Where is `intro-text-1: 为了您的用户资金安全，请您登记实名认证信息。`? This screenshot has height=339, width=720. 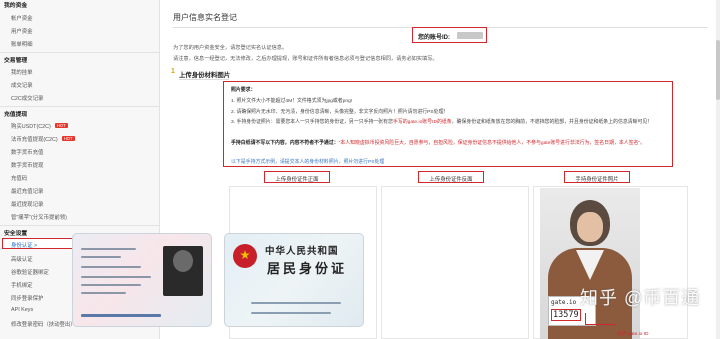
intro-text-1: 为了您的用户资金安全，请您登记实名认证信息。 is located at coordinates (230, 48).